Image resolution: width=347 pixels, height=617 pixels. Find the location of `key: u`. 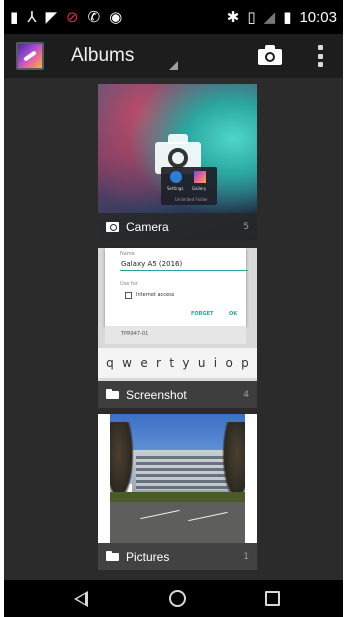

key: u is located at coordinates (201, 363).